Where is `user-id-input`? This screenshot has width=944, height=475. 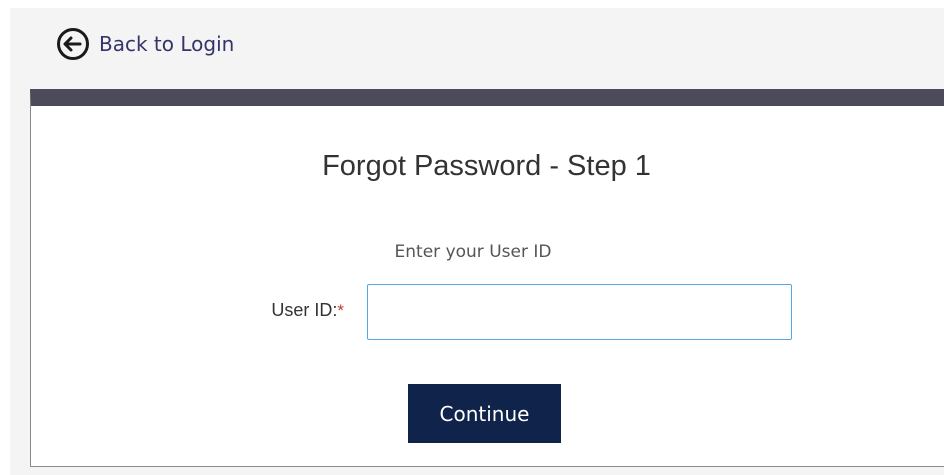
user-id-input is located at coordinates (579, 312).